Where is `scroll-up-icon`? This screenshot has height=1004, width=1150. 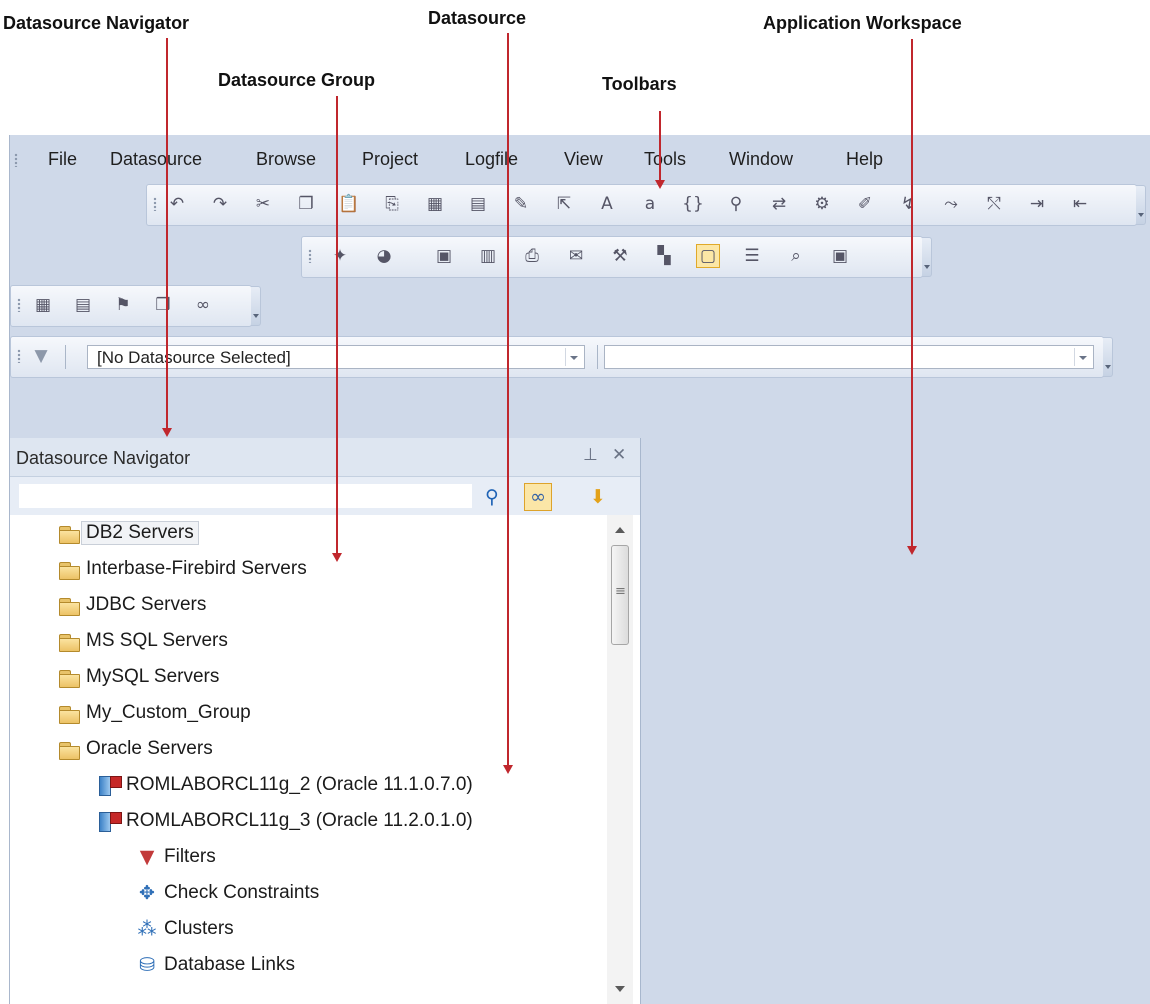 scroll-up-icon is located at coordinates (620, 530).